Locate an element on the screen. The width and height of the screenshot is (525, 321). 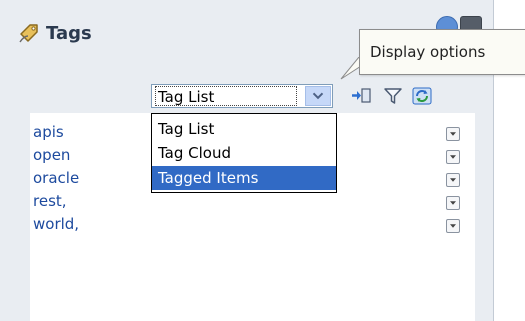
view-select-value: Tag List is located at coordinates (226, 96).